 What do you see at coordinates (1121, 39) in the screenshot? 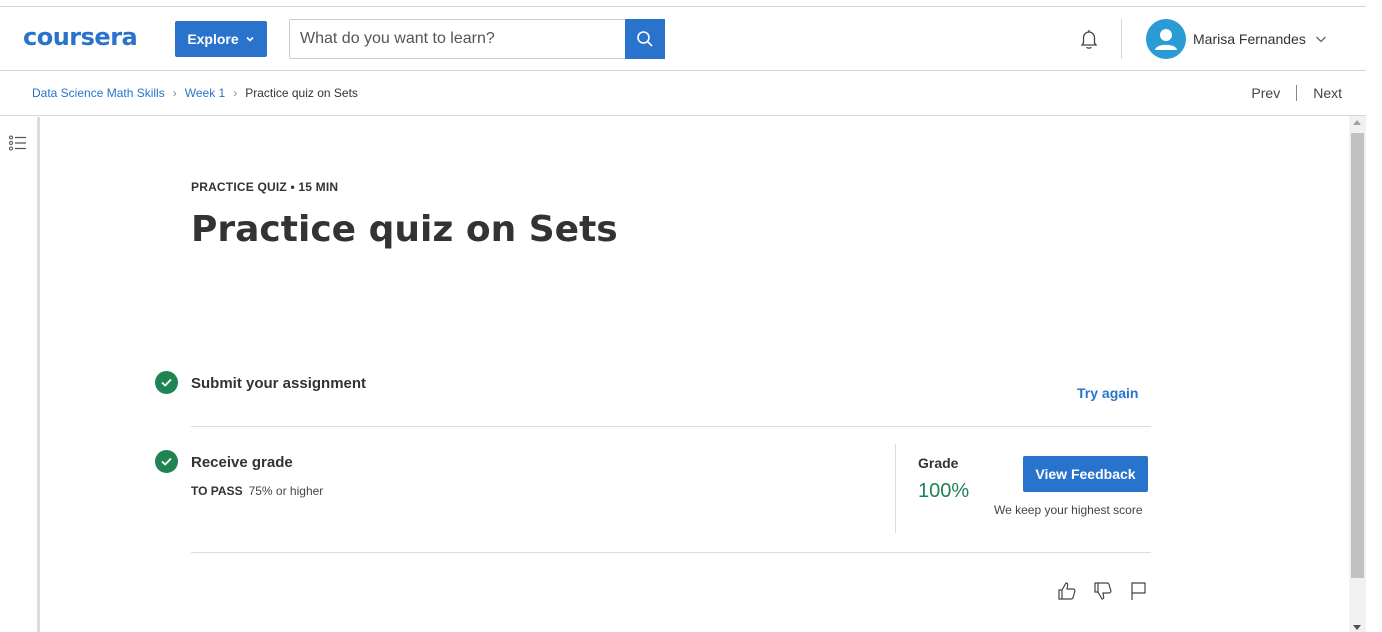
I see `header-divider` at bounding box center [1121, 39].